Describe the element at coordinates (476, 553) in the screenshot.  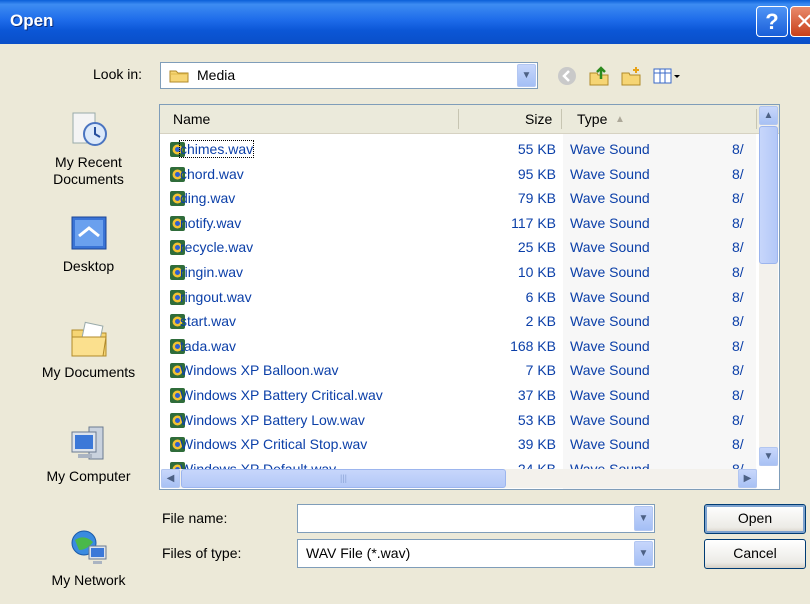
I see `filetype-select: WAV File (*.wav) ▼` at that location.